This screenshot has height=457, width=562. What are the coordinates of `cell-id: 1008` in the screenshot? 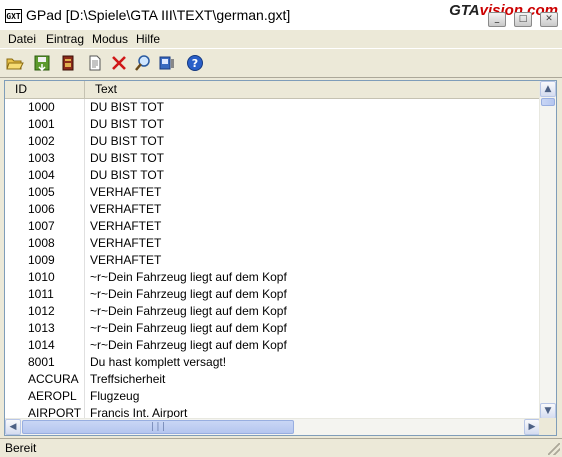 It's located at (41, 243).